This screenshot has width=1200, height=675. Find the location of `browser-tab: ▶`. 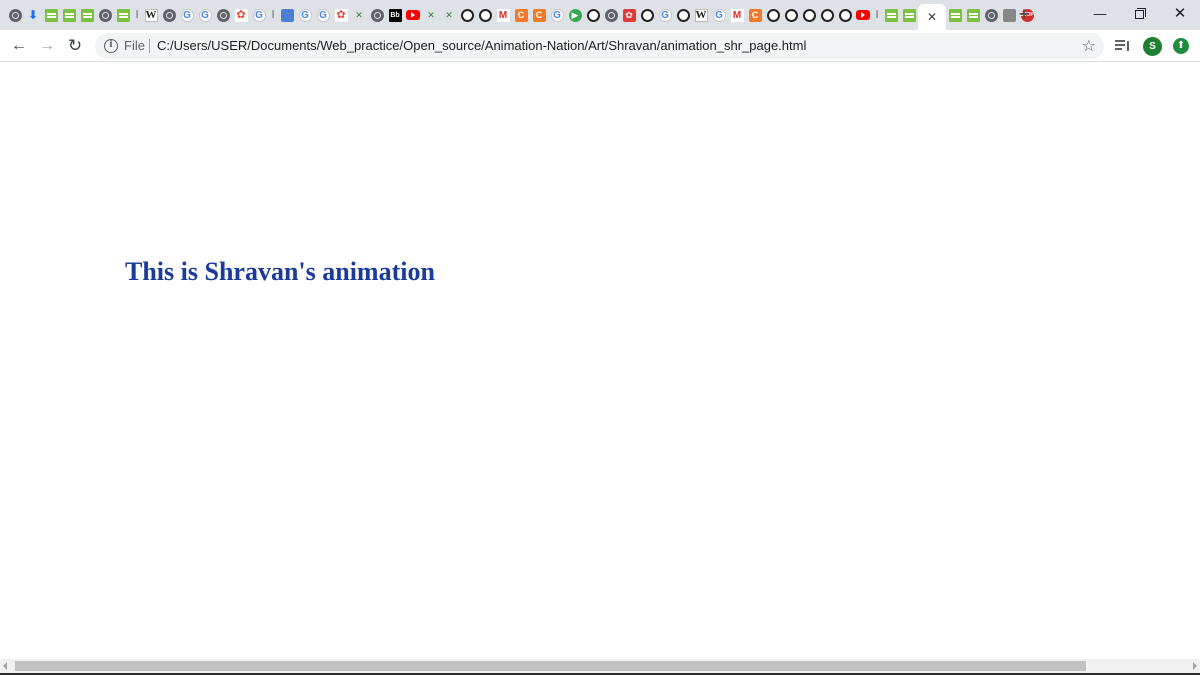

browser-tab: ▶ is located at coordinates (575, 15).